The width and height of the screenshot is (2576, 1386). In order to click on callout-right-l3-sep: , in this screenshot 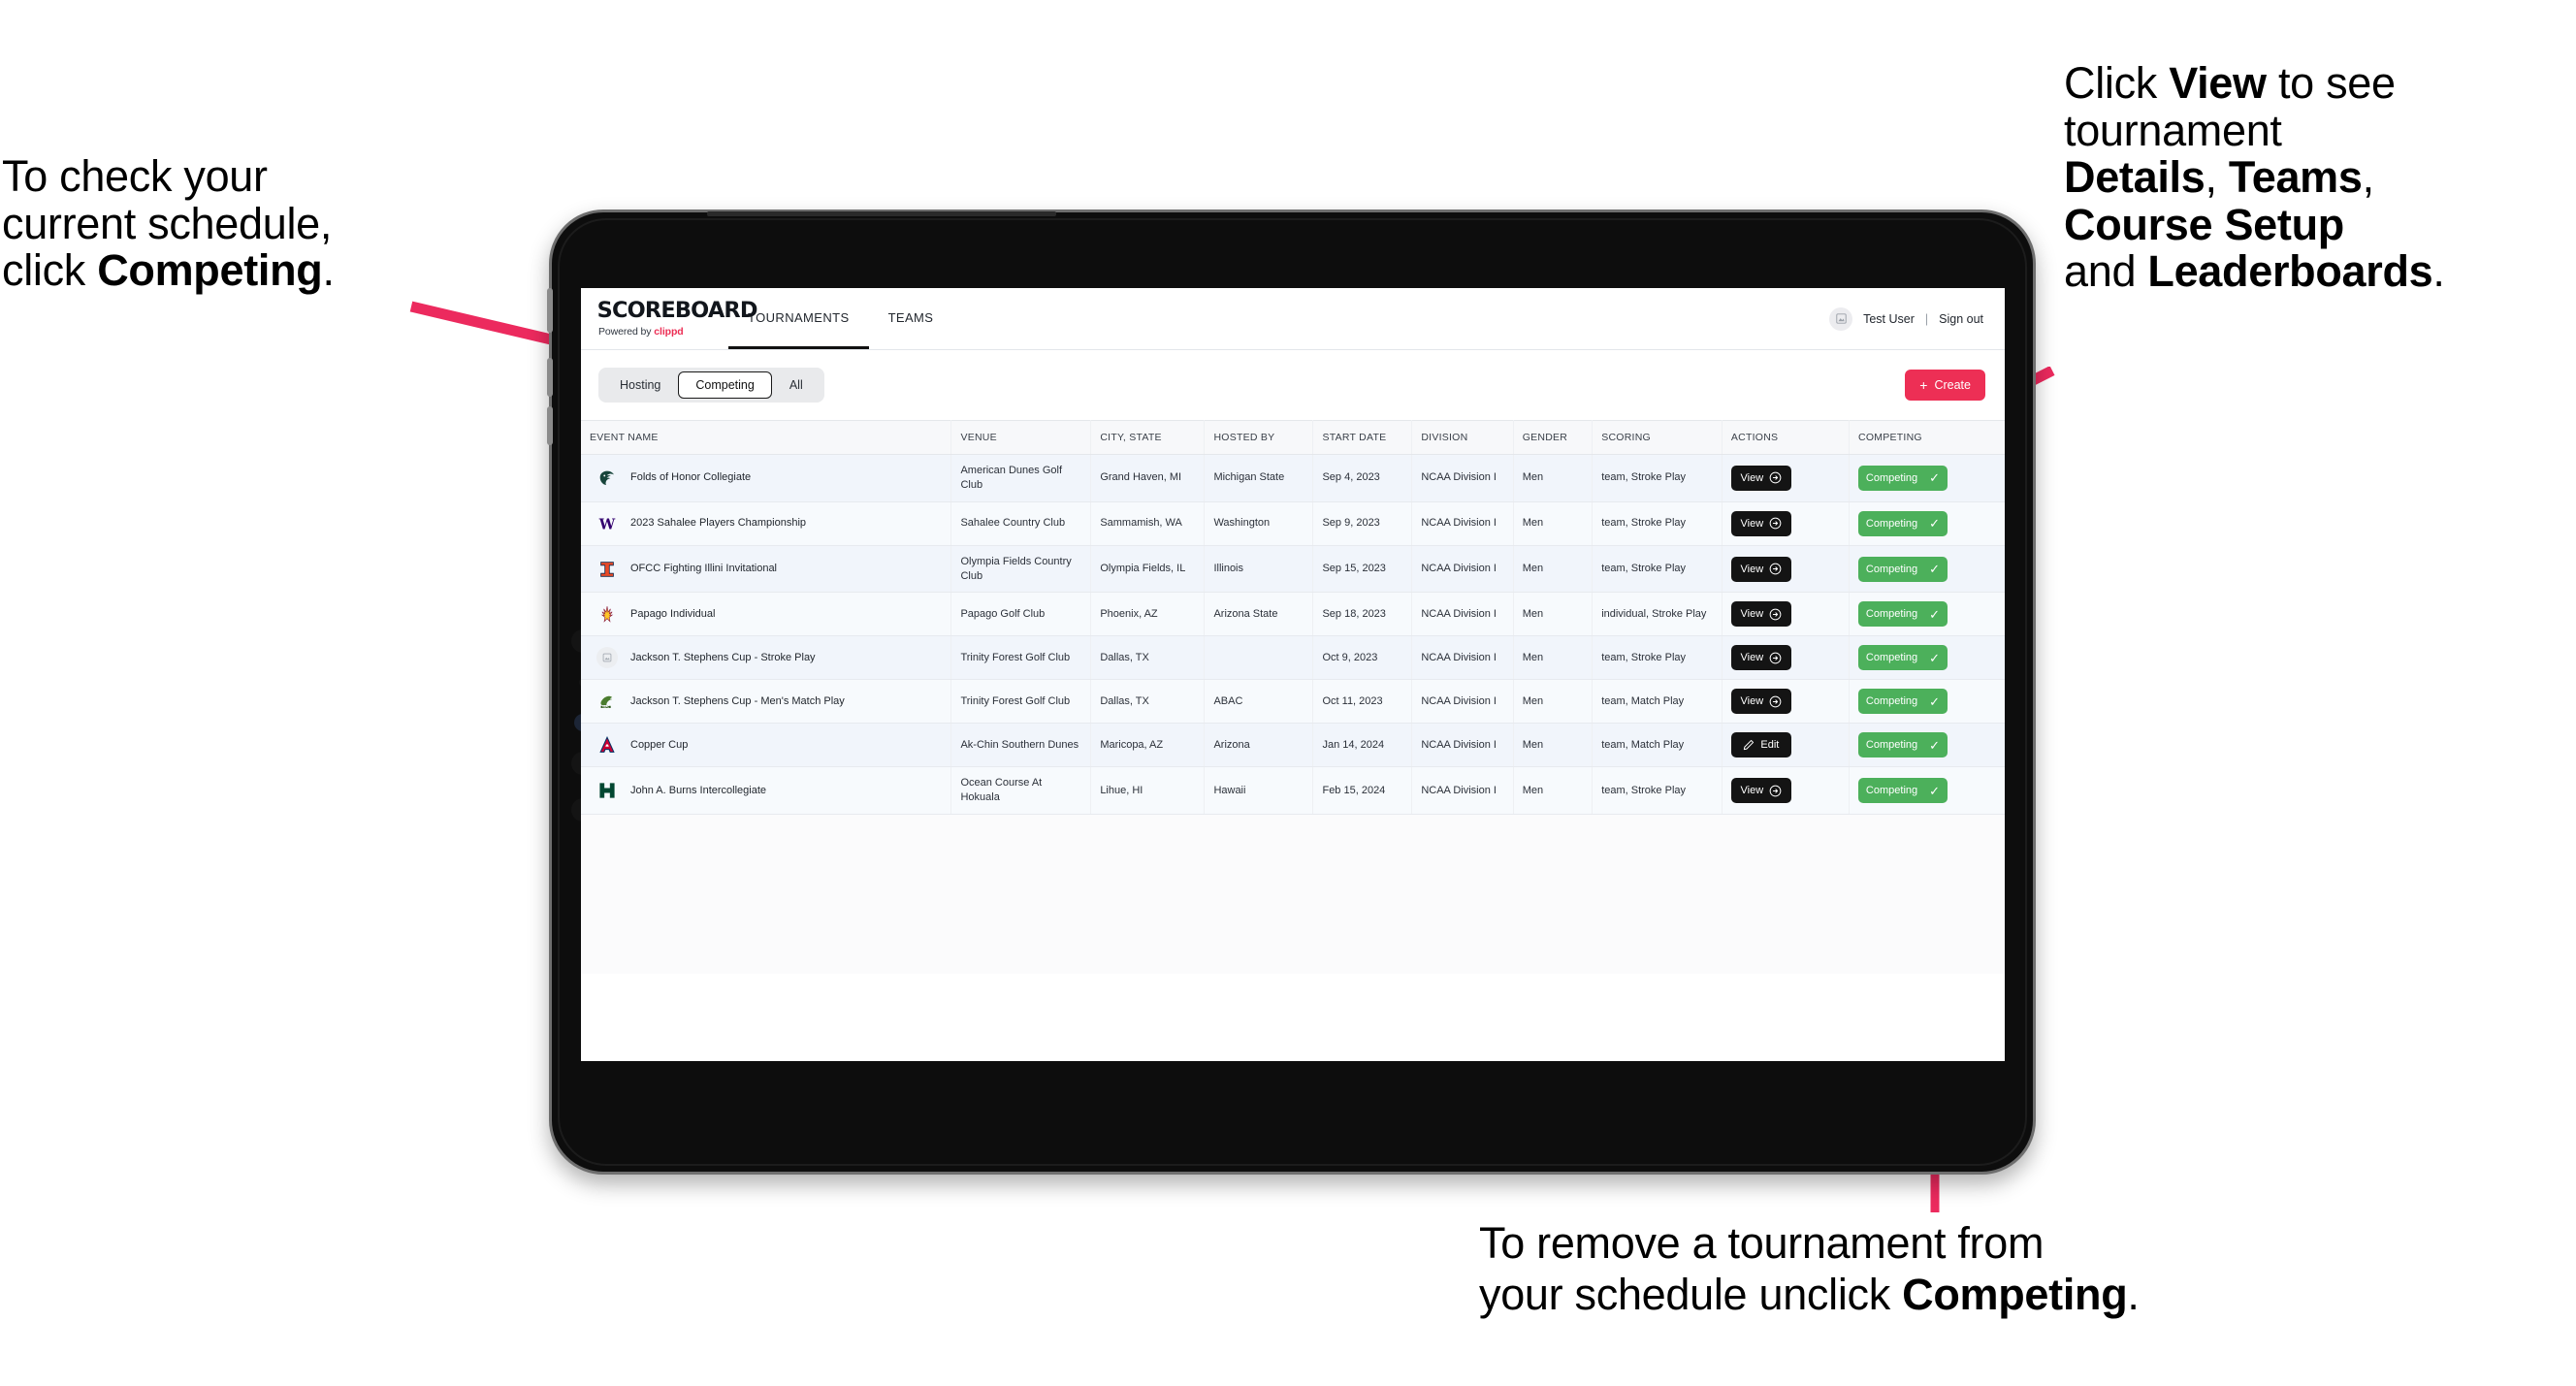, I will do `click(2217, 177)`.